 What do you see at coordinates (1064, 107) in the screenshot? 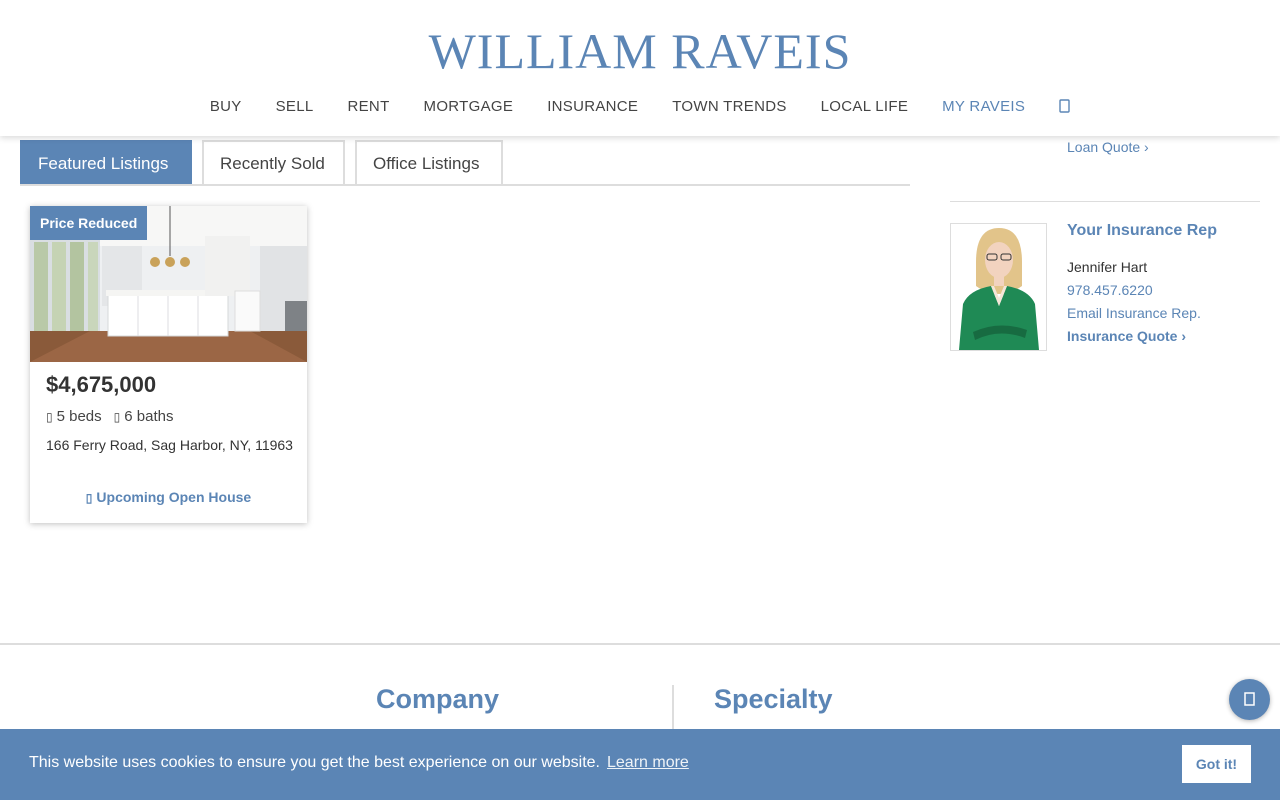
I see `user-icon` at bounding box center [1064, 107].